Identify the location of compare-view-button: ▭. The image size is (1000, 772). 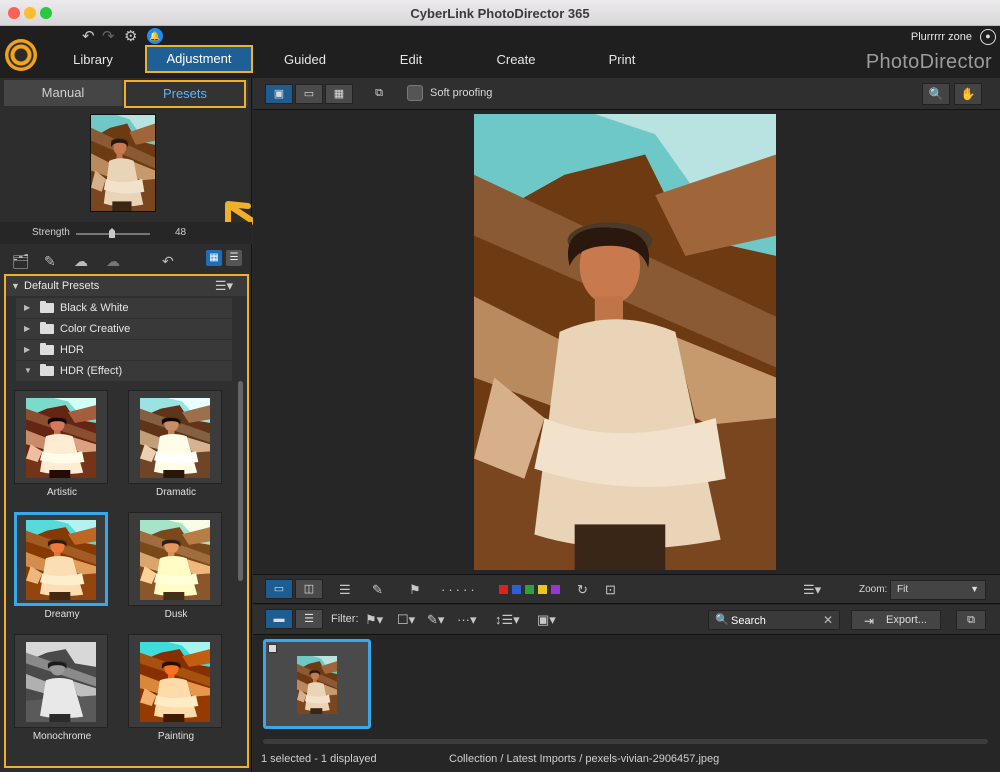
(309, 94).